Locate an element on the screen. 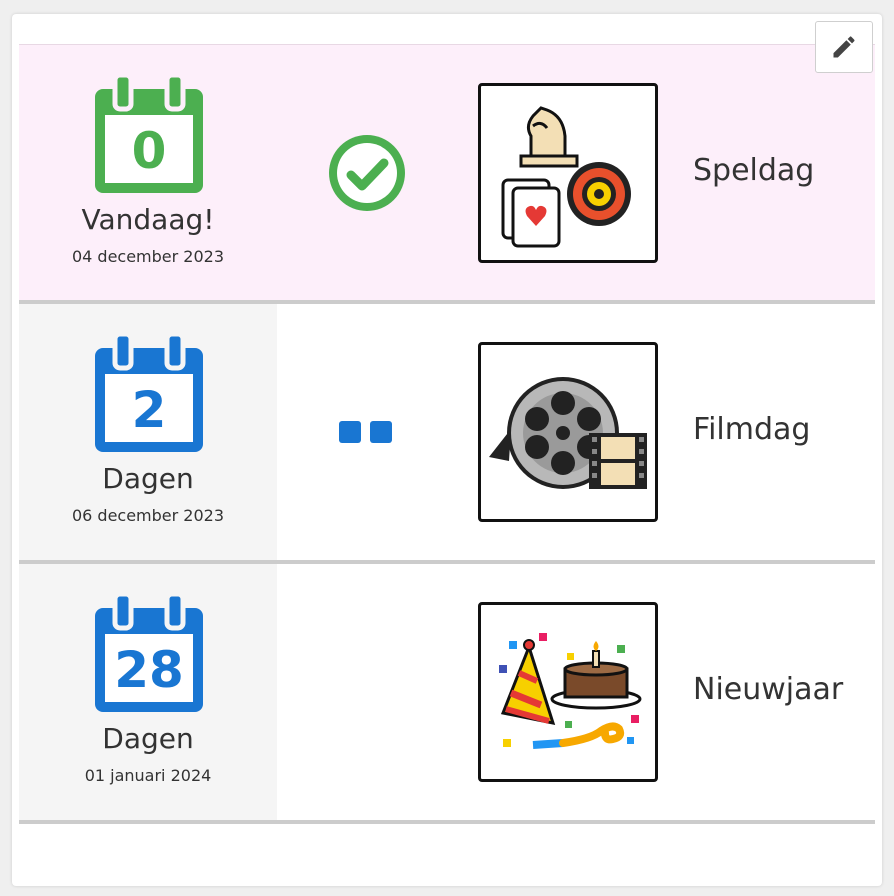 Image resolution: width=894 pixels, height=896 pixels. calendar-icon: 2 is located at coordinates (149, 393).